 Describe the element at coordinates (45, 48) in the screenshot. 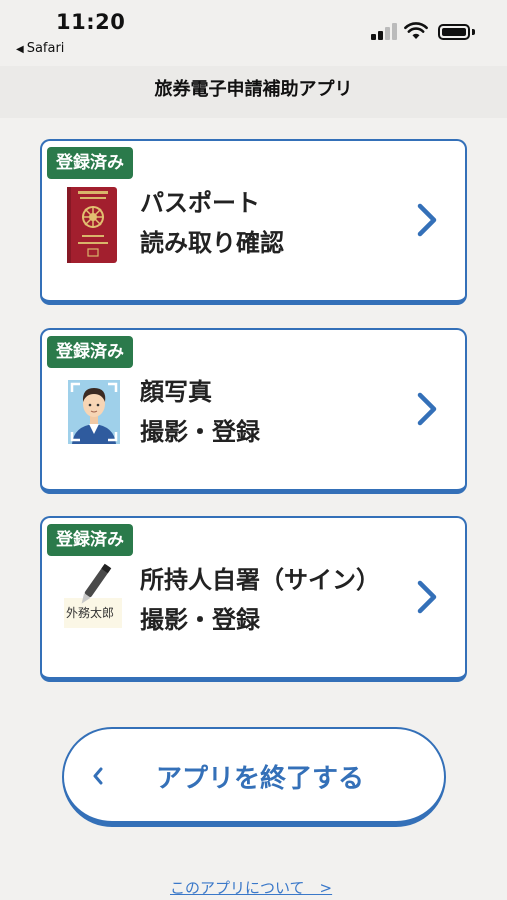

I see `back-app-label: Safari` at that location.